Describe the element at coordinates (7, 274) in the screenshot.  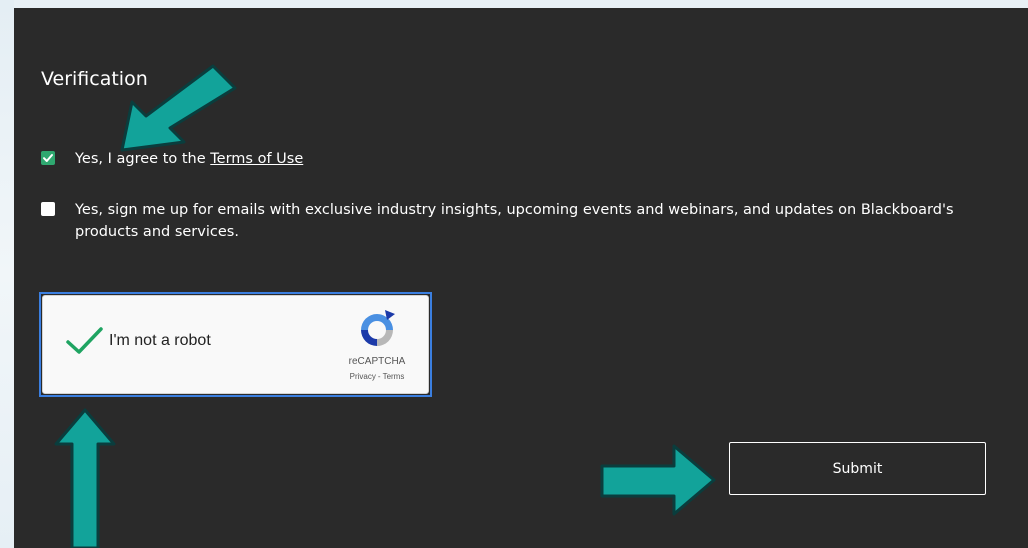
I see `page-background-left` at that location.